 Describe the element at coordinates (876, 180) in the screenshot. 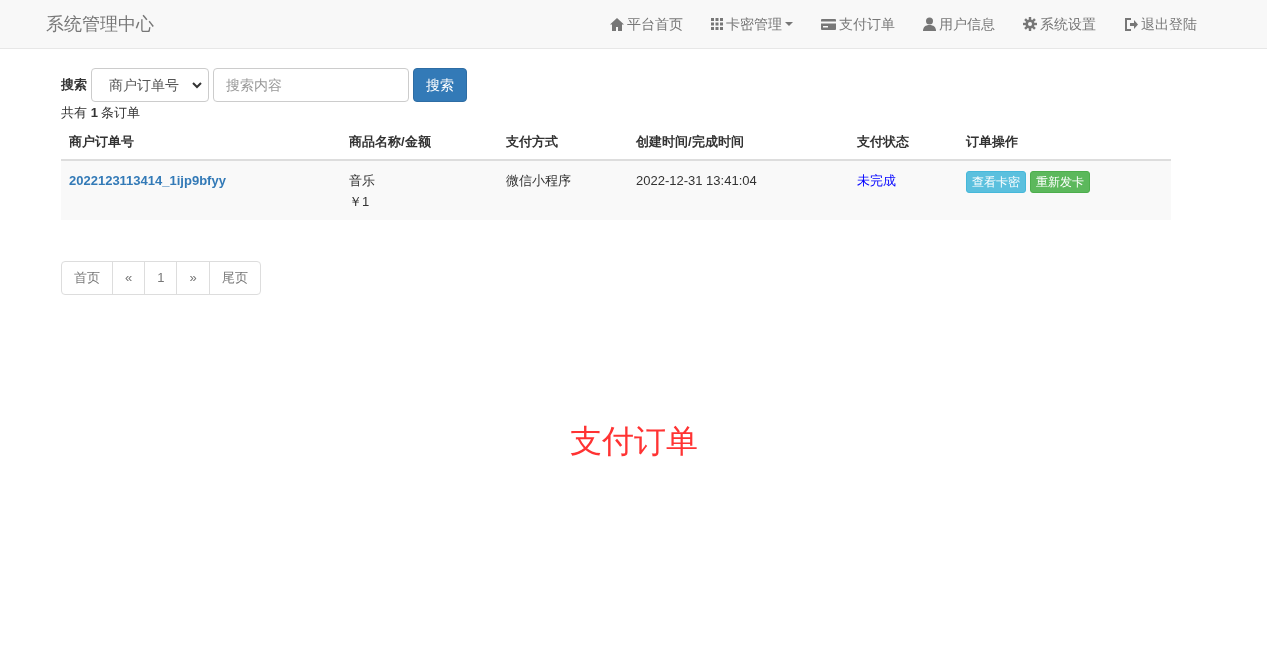

I see `payment-status: 未完成` at that location.